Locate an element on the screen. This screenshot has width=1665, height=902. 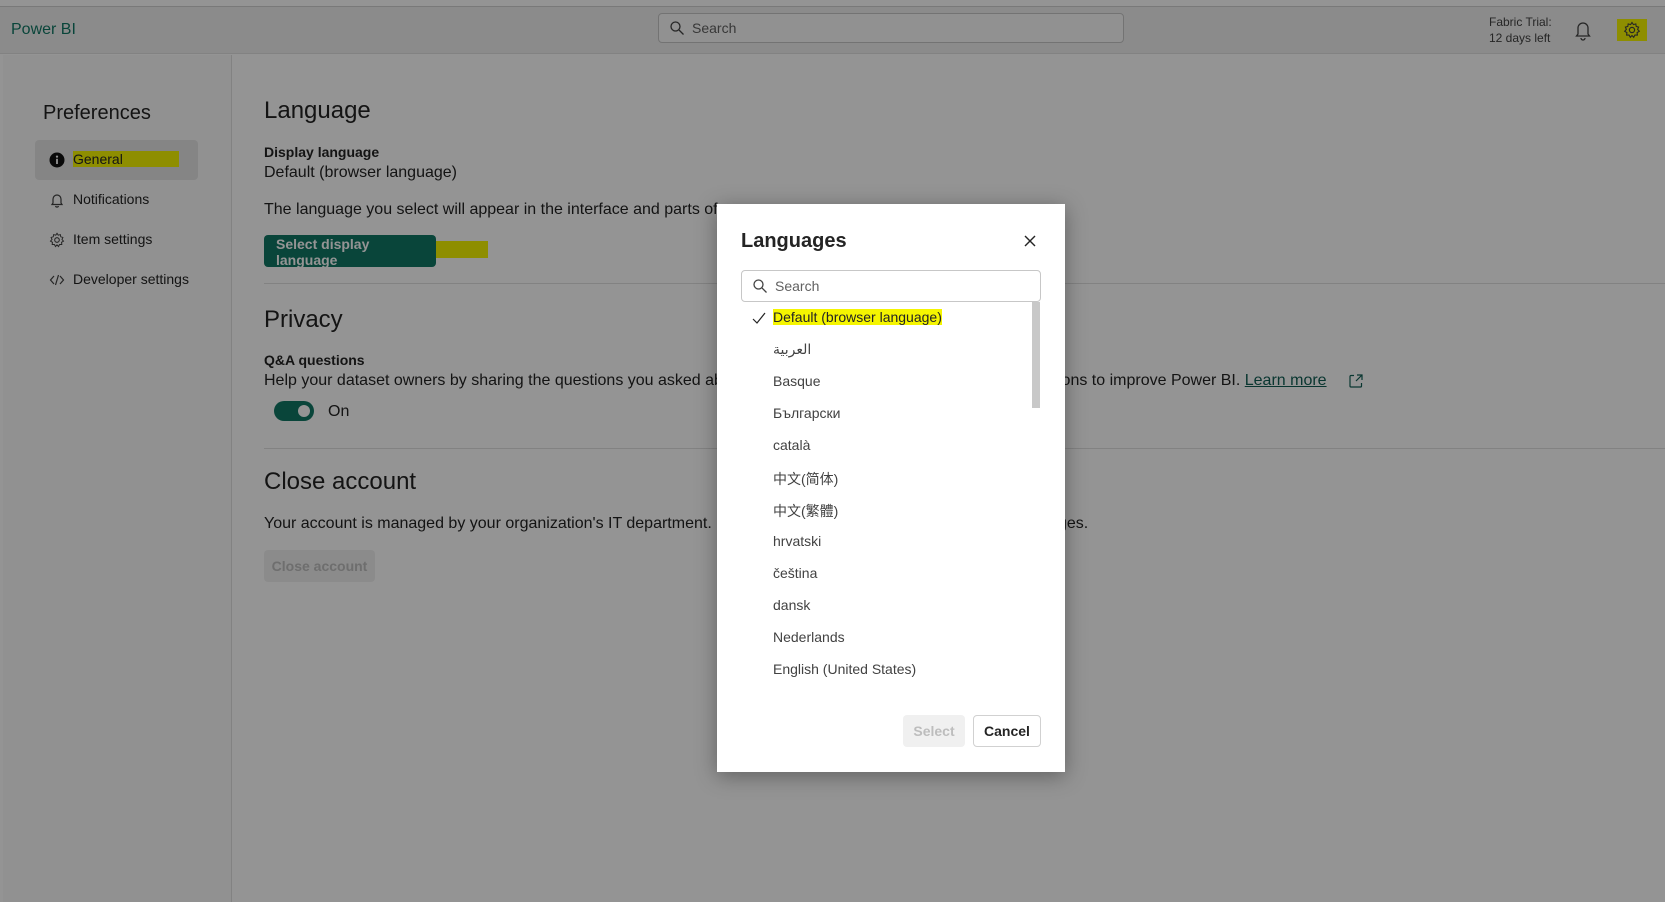
checkmark-icon is located at coordinates (759, 318).